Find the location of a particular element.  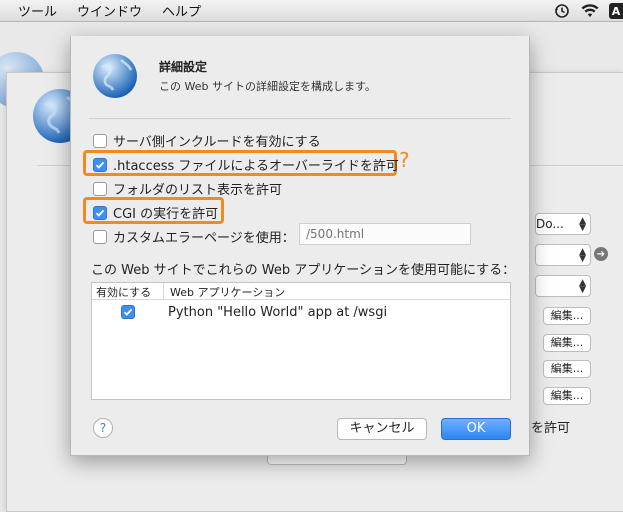

dialog-subtitle: この Web サイトの詳細設定を構成します。 is located at coordinates (267, 86).